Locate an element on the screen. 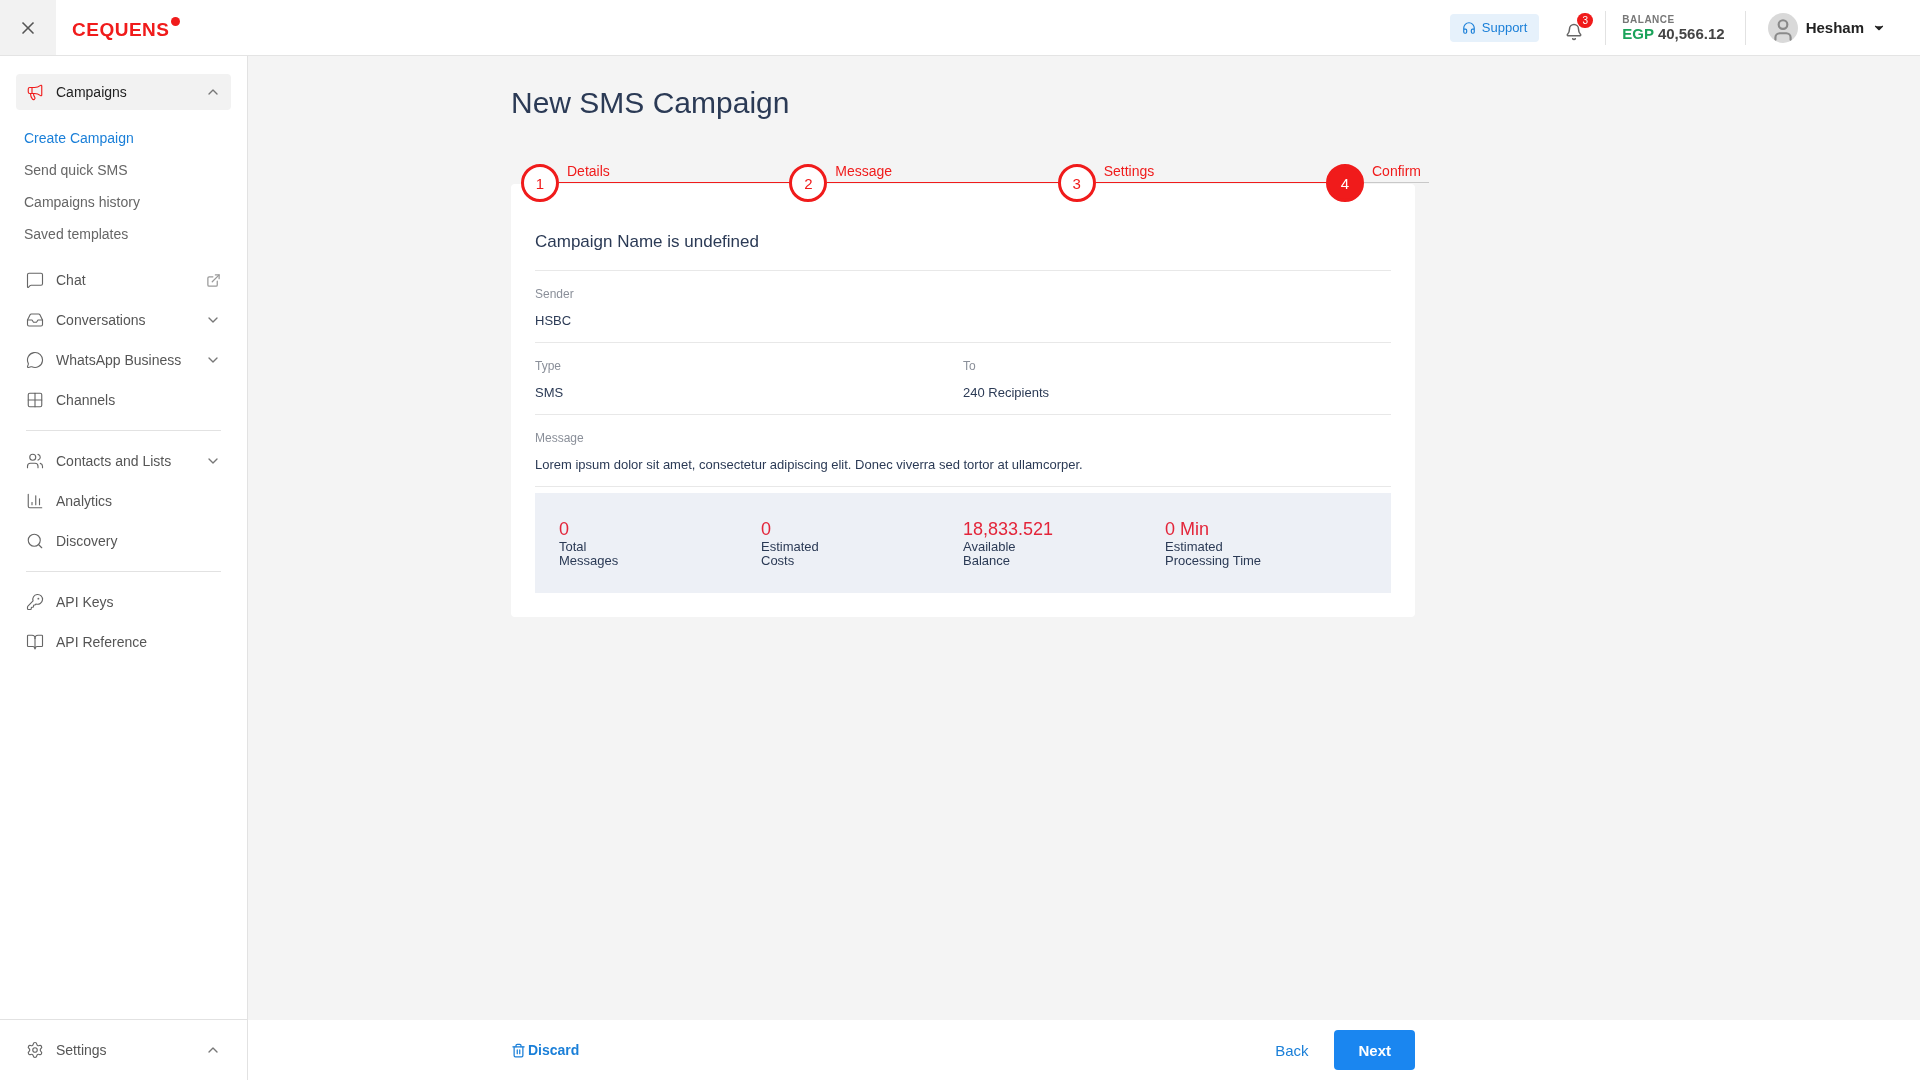  bar-chart-icon is located at coordinates (35, 501).